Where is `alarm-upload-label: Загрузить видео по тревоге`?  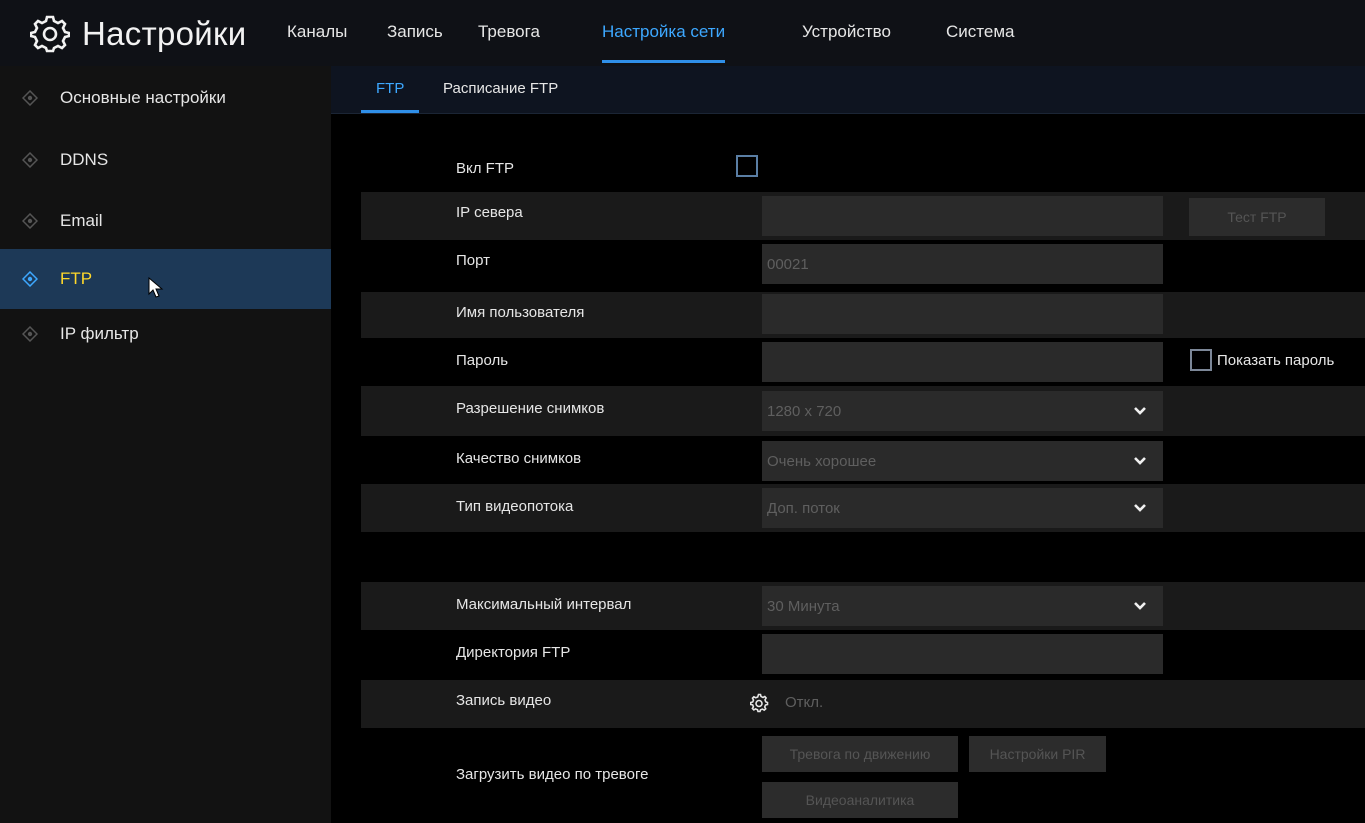 alarm-upload-label: Загрузить видео по тревоге is located at coordinates (552, 774).